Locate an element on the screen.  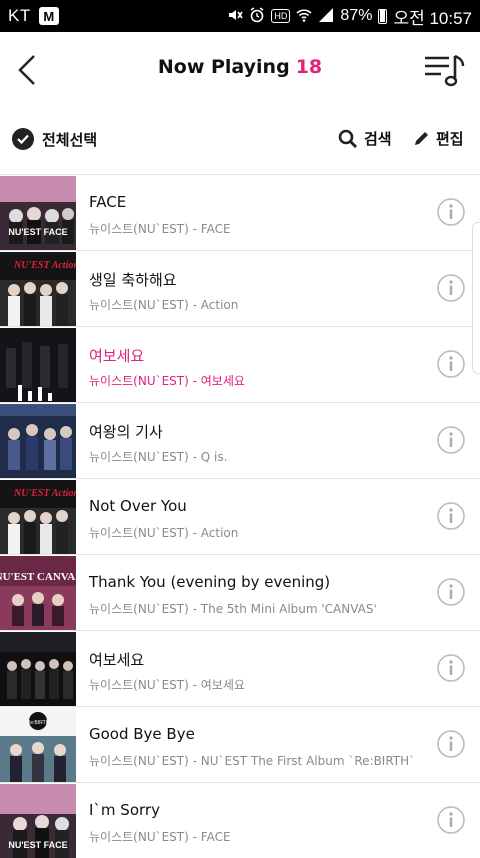
check-circle-icon is located at coordinates (23, 139).